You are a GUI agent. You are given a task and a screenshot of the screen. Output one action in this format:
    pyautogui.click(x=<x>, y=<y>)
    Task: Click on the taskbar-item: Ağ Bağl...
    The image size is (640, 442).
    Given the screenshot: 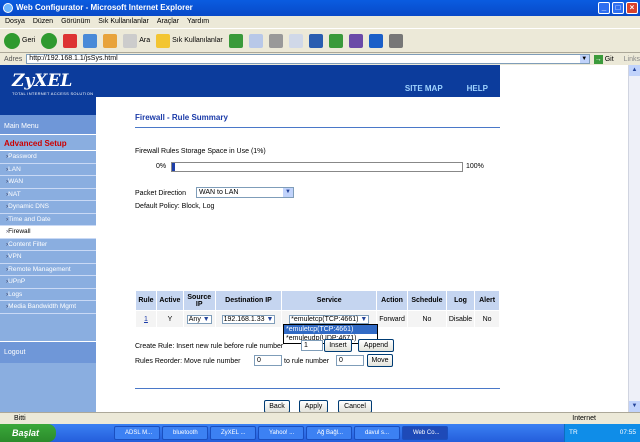 What is the action you would take?
    pyautogui.click(x=329, y=433)
    